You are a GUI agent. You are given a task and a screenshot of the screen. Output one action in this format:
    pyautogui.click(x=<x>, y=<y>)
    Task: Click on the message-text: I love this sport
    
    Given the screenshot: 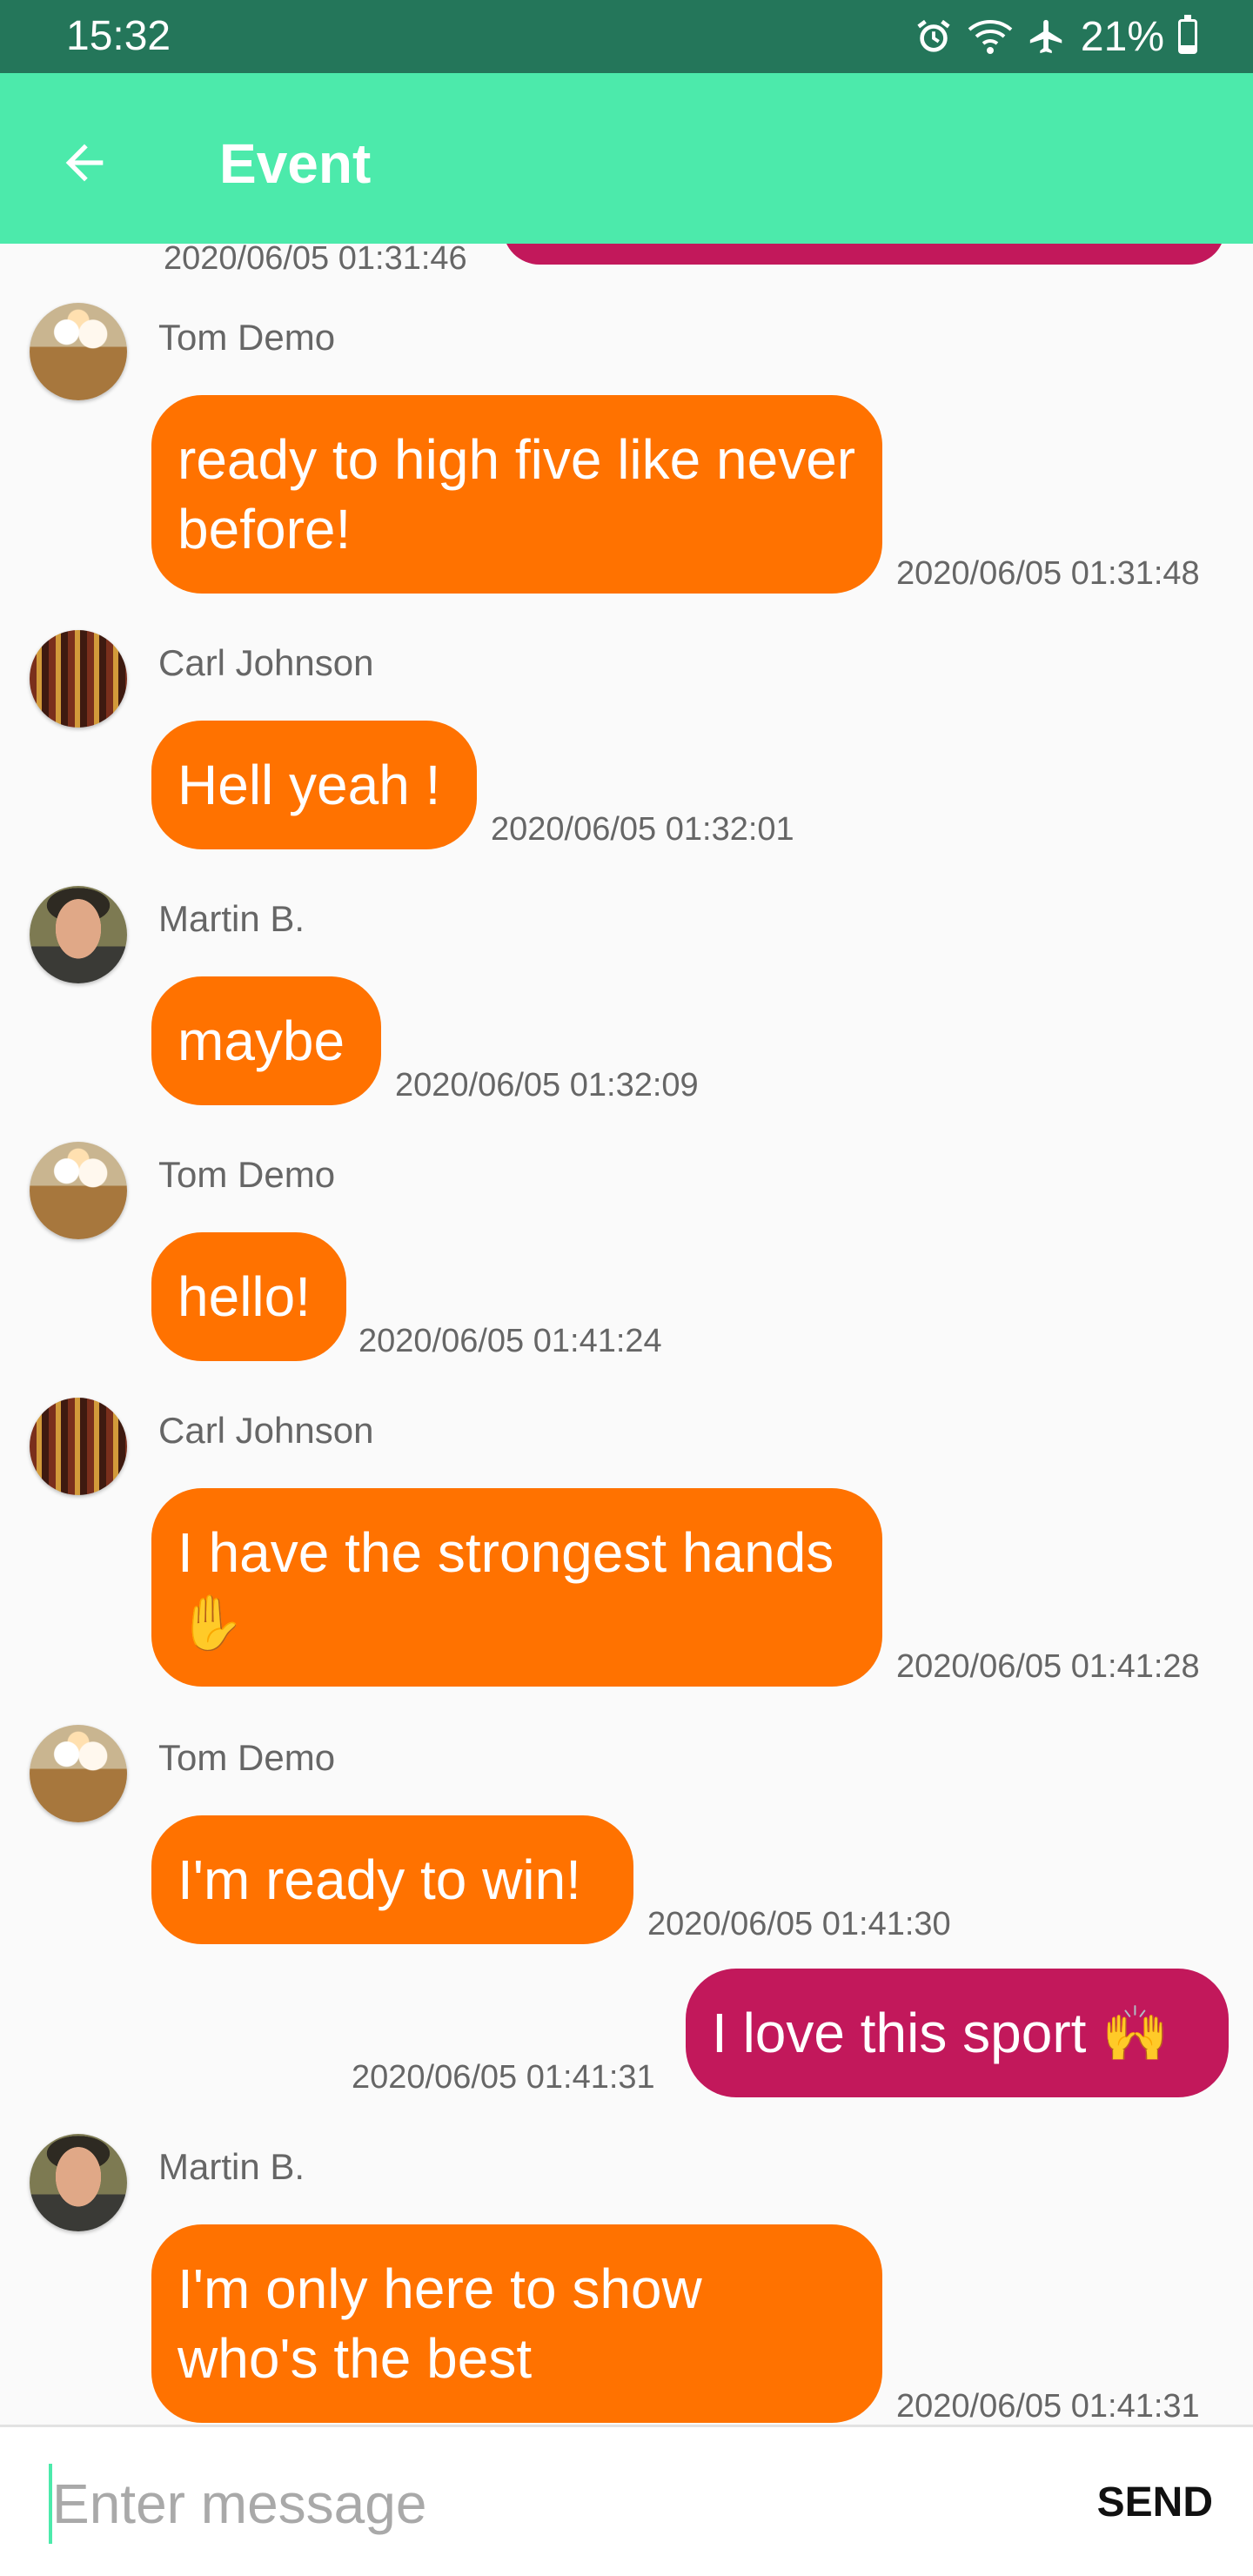 What is the action you would take?
    pyautogui.click(x=899, y=2033)
    